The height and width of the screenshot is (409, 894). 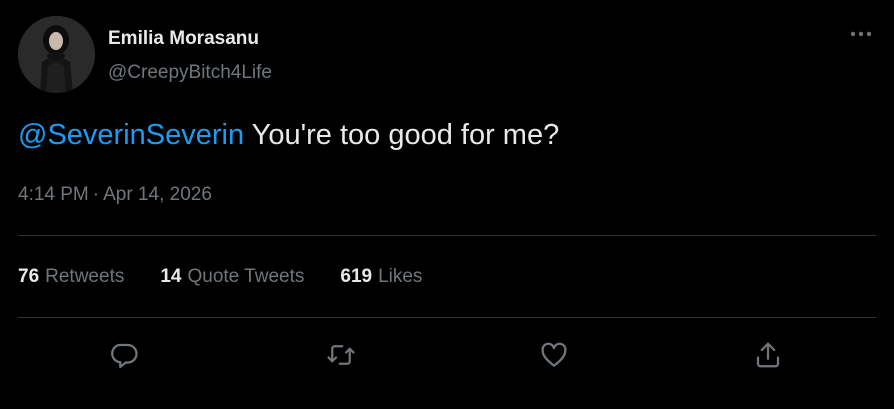 What do you see at coordinates (402, 135) in the screenshot?
I see `tweet-body: You're too good for me?` at bounding box center [402, 135].